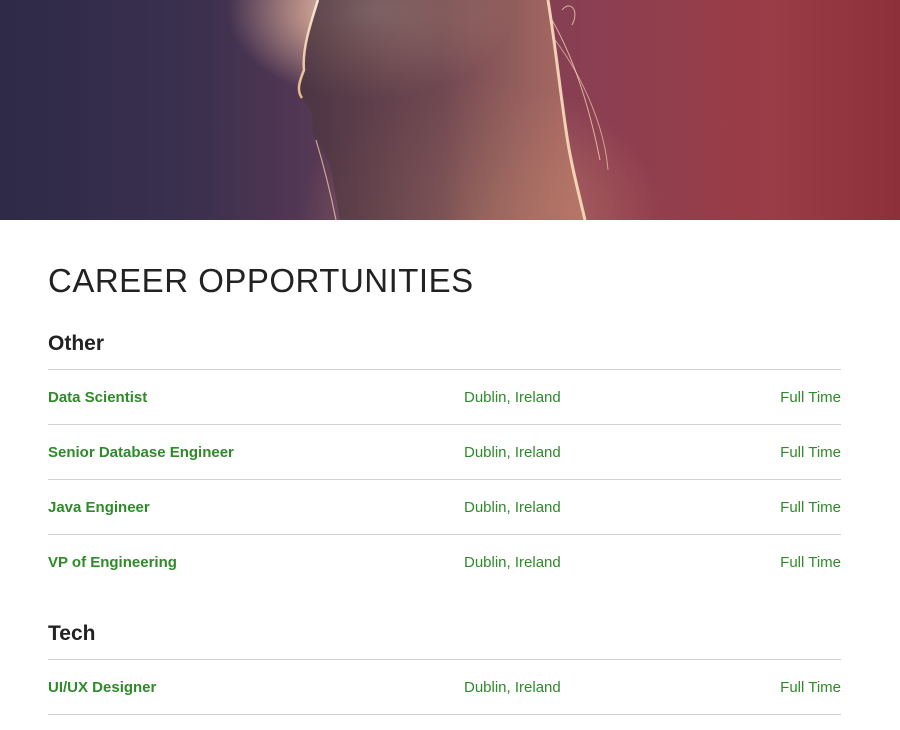  What do you see at coordinates (256, 452) in the screenshot?
I see `job-title-link: Senior Database Engineer` at bounding box center [256, 452].